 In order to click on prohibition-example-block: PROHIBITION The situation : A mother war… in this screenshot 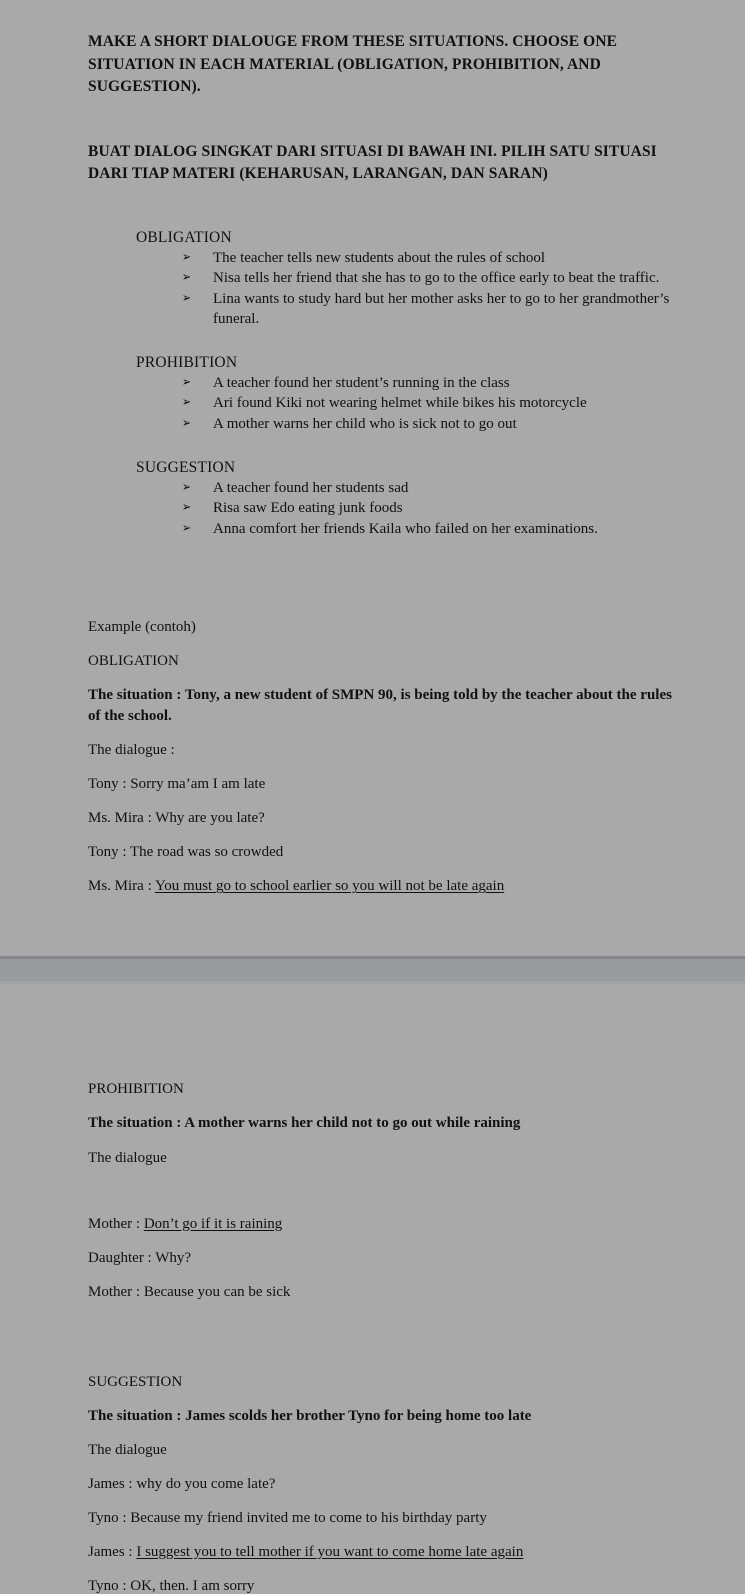, I will do `click(386, 1190)`.